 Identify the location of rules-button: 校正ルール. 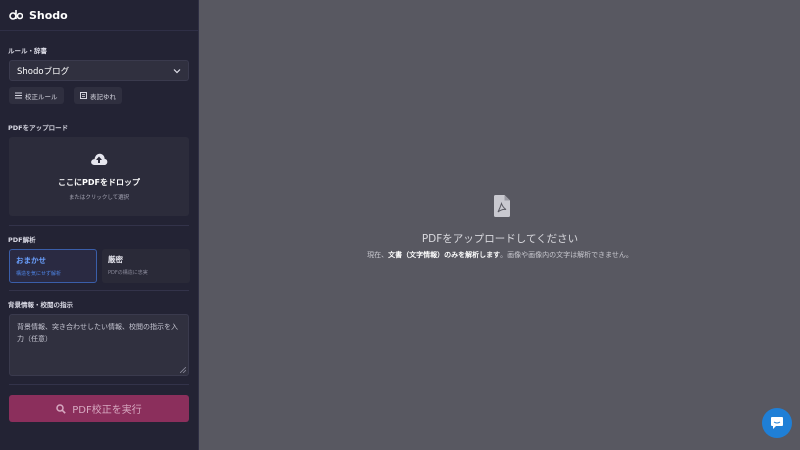
(36, 95).